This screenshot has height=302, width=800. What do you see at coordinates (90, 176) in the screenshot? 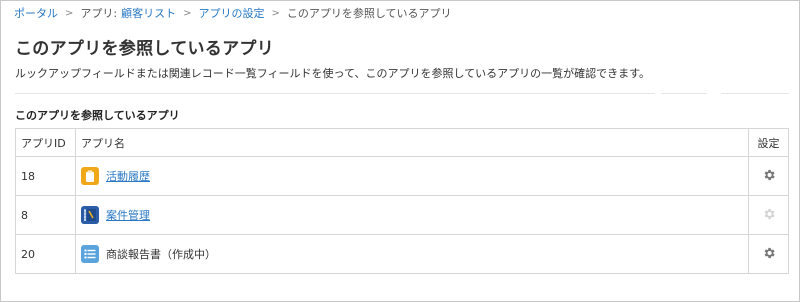
I see `clipboard-icon` at bounding box center [90, 176].